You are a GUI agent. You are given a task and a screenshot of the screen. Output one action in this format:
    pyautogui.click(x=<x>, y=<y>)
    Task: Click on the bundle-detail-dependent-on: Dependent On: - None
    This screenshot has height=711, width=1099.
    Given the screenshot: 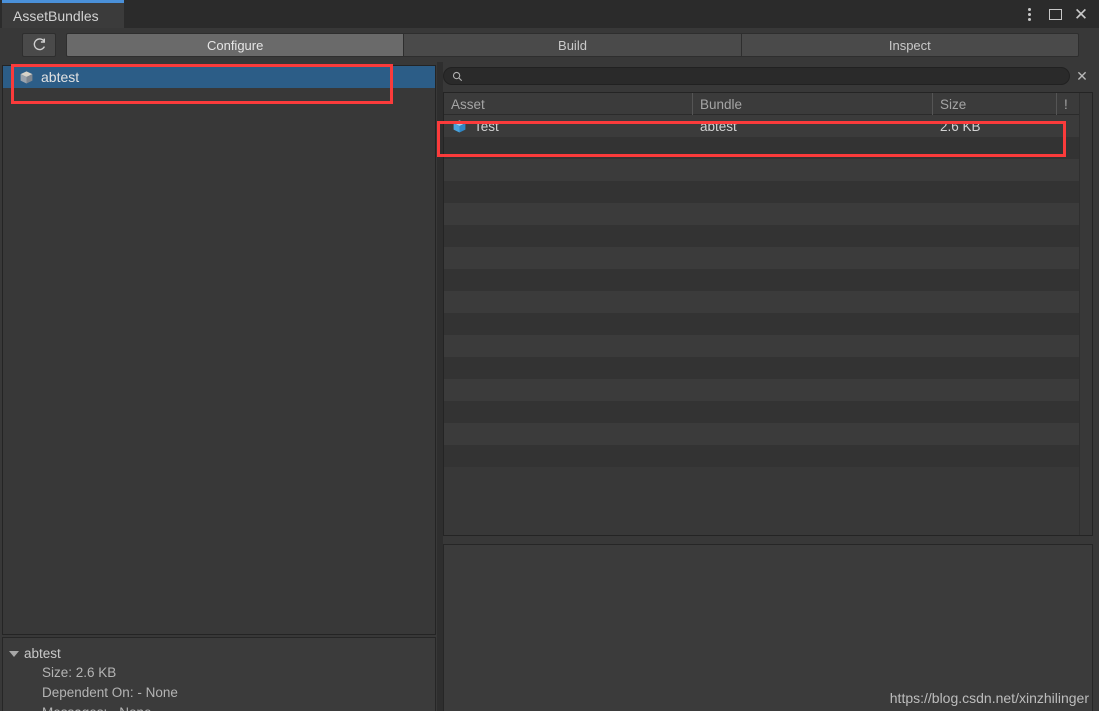 What is the action you would take?
    pyautogui.click(x=110, y=692)
    